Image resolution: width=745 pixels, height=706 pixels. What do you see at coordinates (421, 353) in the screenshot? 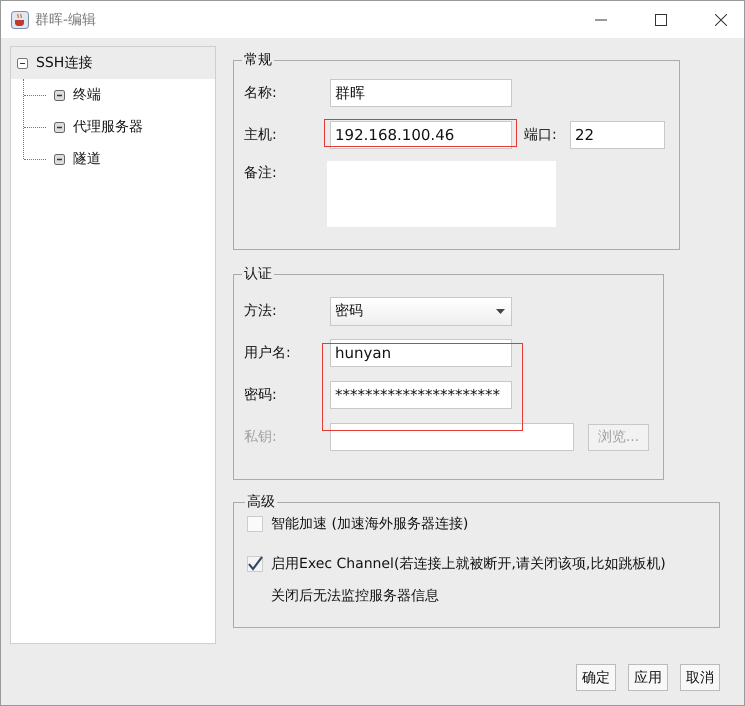
I see `username-field: hunyan` at bounding box center [421, 353].